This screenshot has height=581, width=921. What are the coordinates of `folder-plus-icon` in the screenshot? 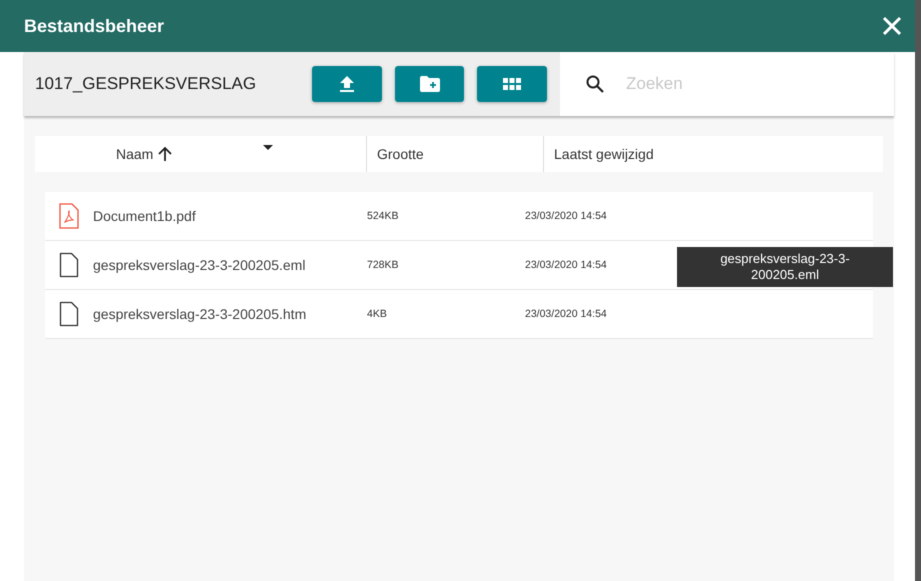 It's located at (430, 84).